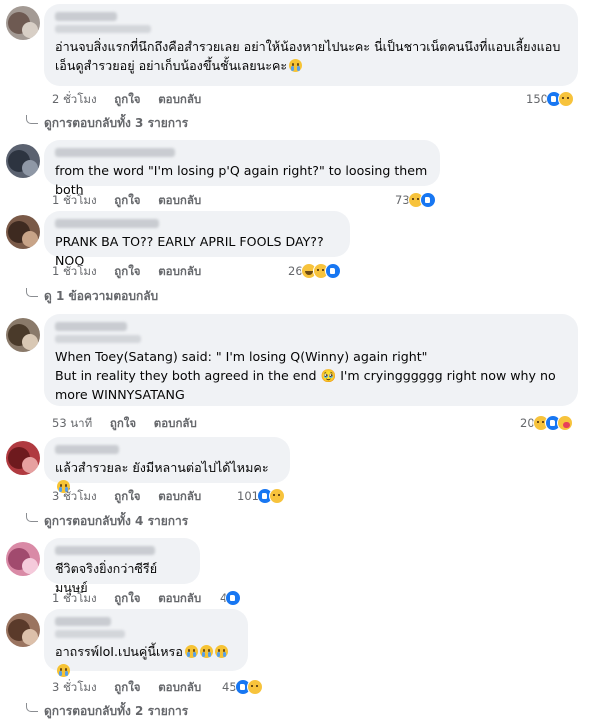  What do you see at coordinates (122, 566) in the screenshot?
I see `comment-bubble: ชีวิตจริงยิ่งกว่าซีรีย์ มนุษย์` at bounding box center [122, 566].